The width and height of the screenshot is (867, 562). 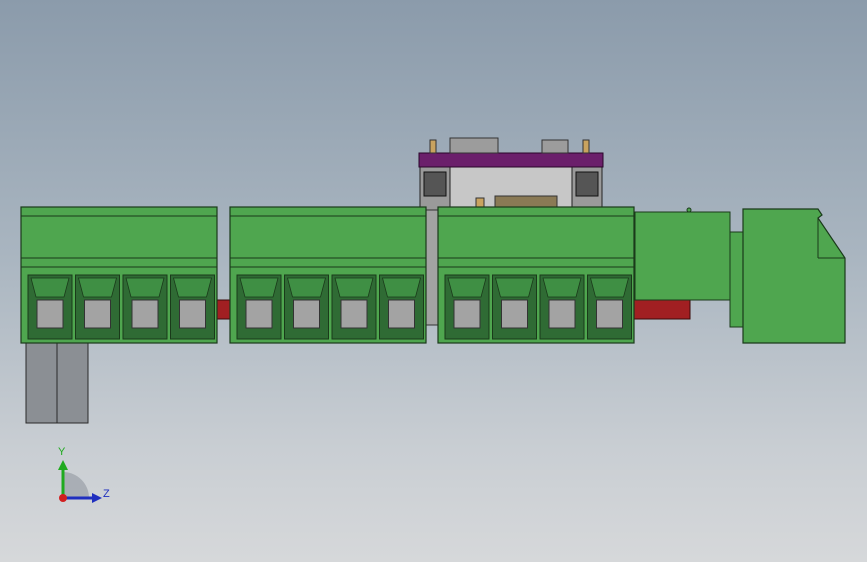 What do you see at coordinates (740, 275) in the screenshot?
I see `plug-module` at bounding box center [740, 275].